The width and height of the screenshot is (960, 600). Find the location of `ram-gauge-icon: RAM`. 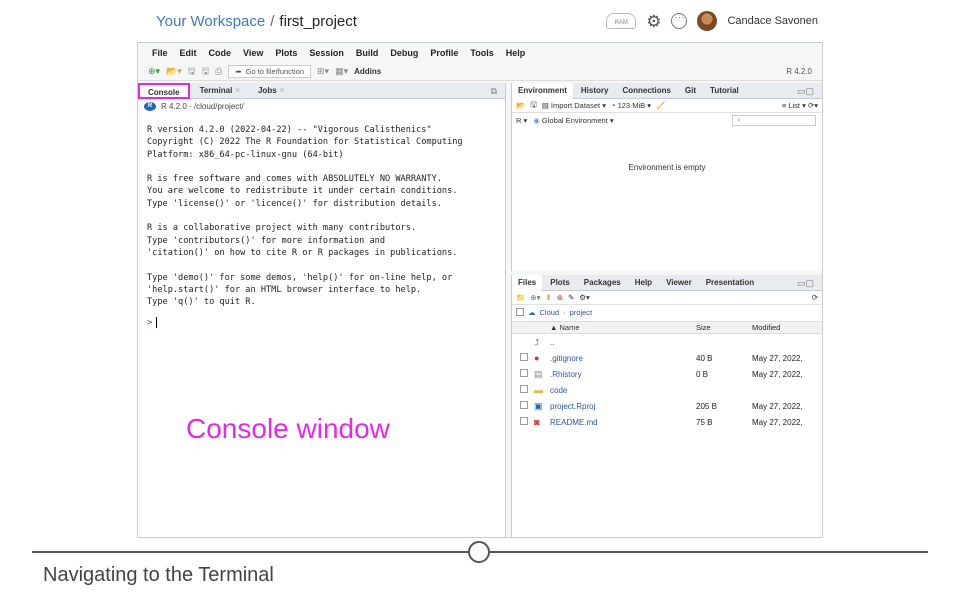

ram-gauge-icon: RAM is located at coordinates (621, 21).